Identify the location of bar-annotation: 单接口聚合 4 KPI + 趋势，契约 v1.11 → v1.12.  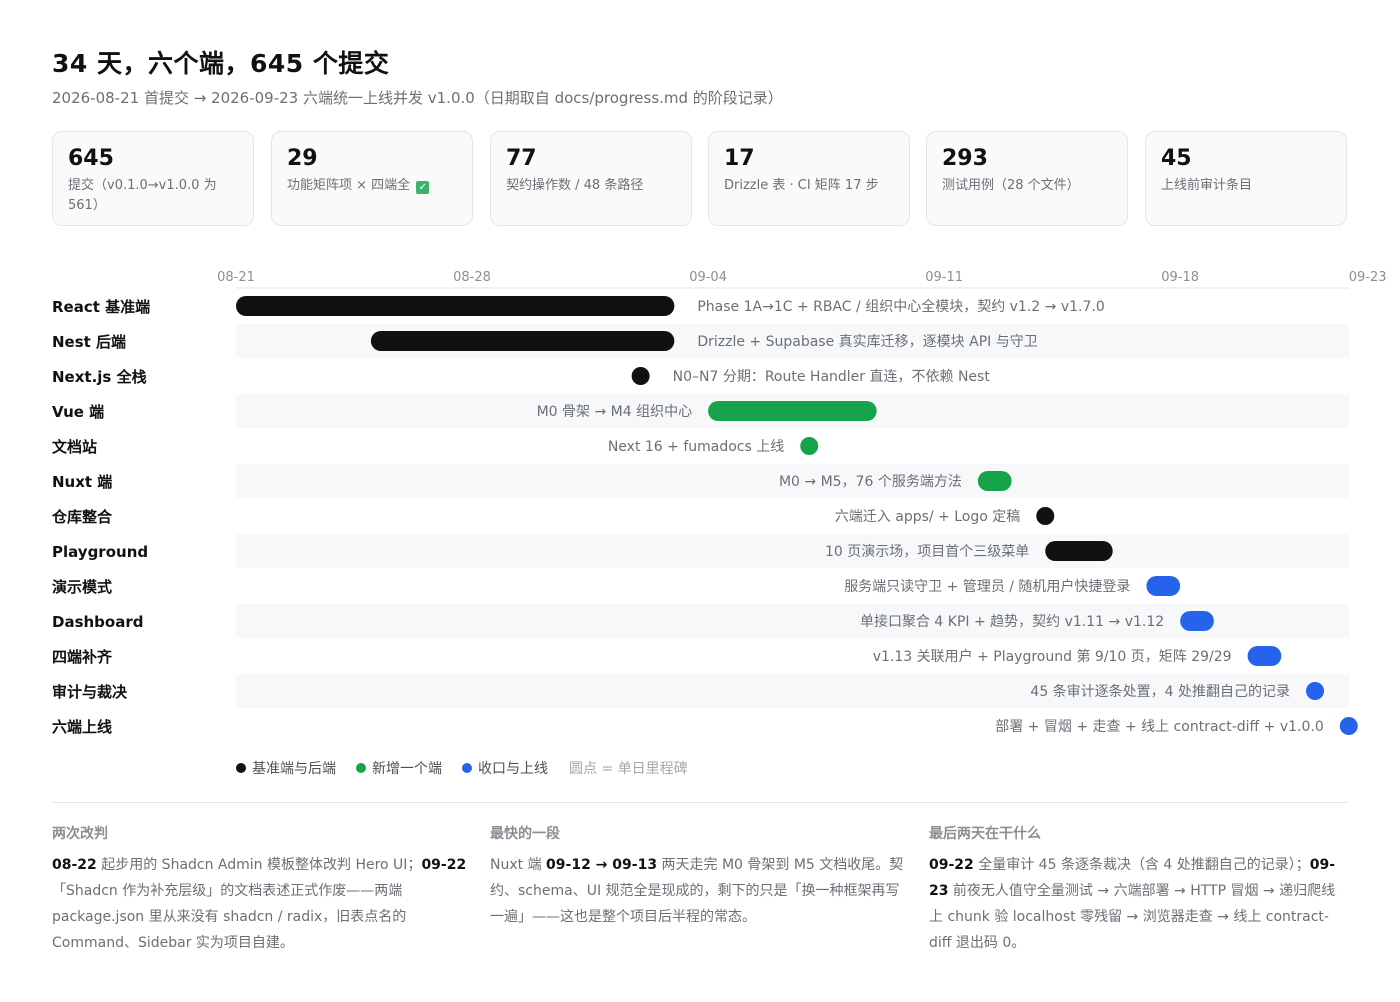
(1012, 621).